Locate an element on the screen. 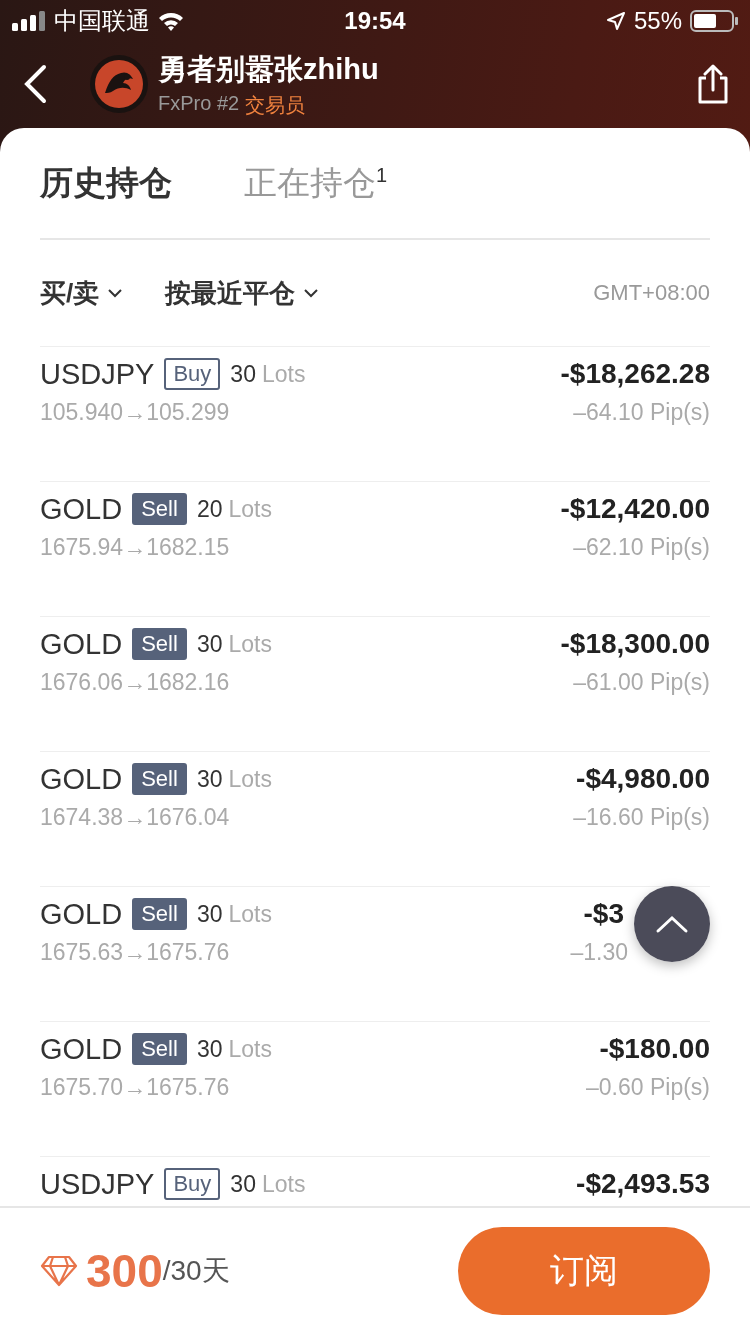  tab: 正在持仓$^{1}$ is located at coordinates (316, 183).